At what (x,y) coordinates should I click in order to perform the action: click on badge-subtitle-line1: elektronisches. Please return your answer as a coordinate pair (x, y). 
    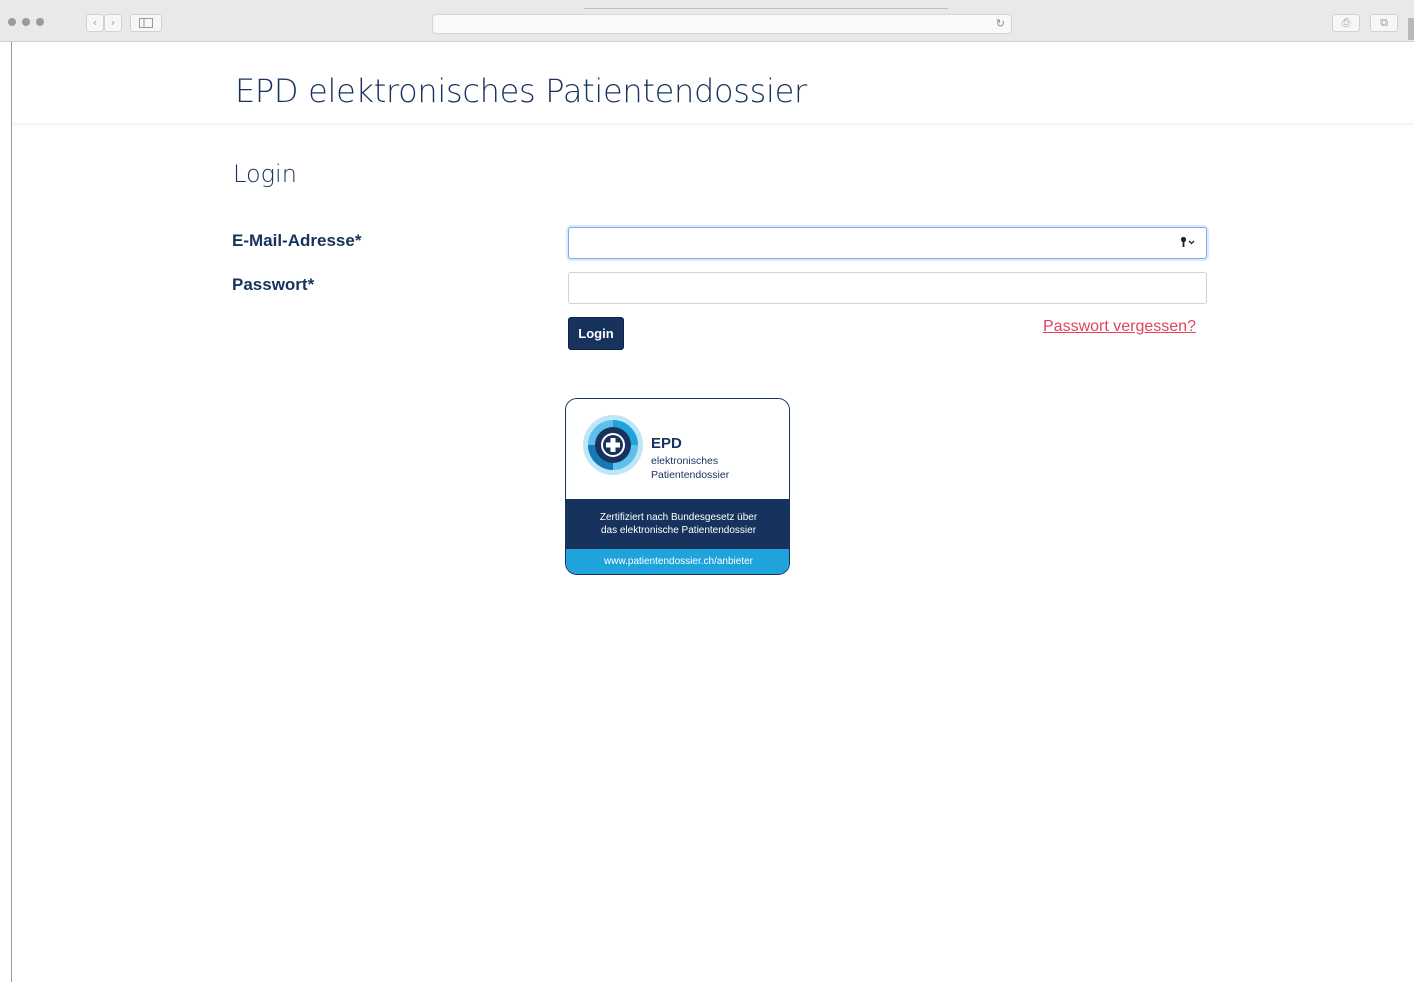
    Looking at the image, I should click on (685, 461).